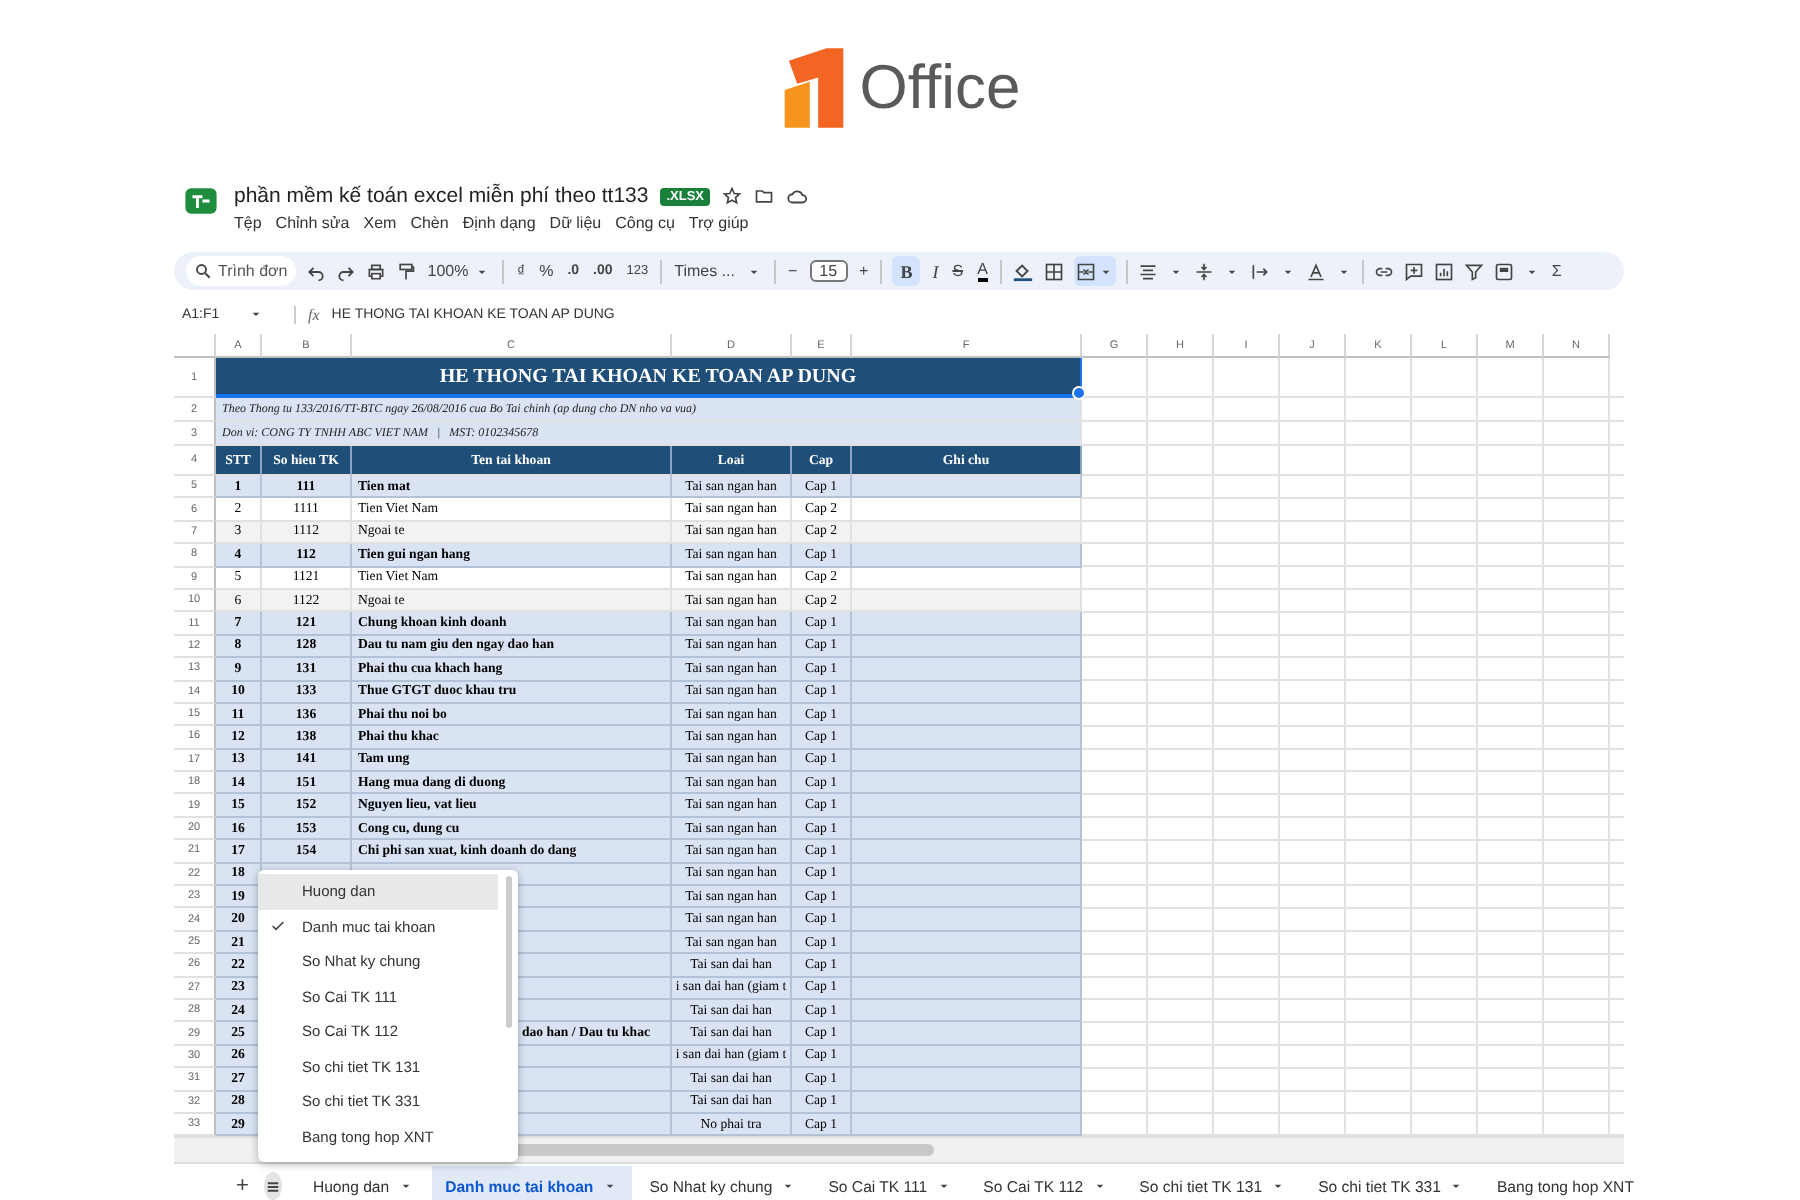 This screenshot has height=1200, width=1800. I want to click on zoom-dropdown: 100%, so click(459, 271).